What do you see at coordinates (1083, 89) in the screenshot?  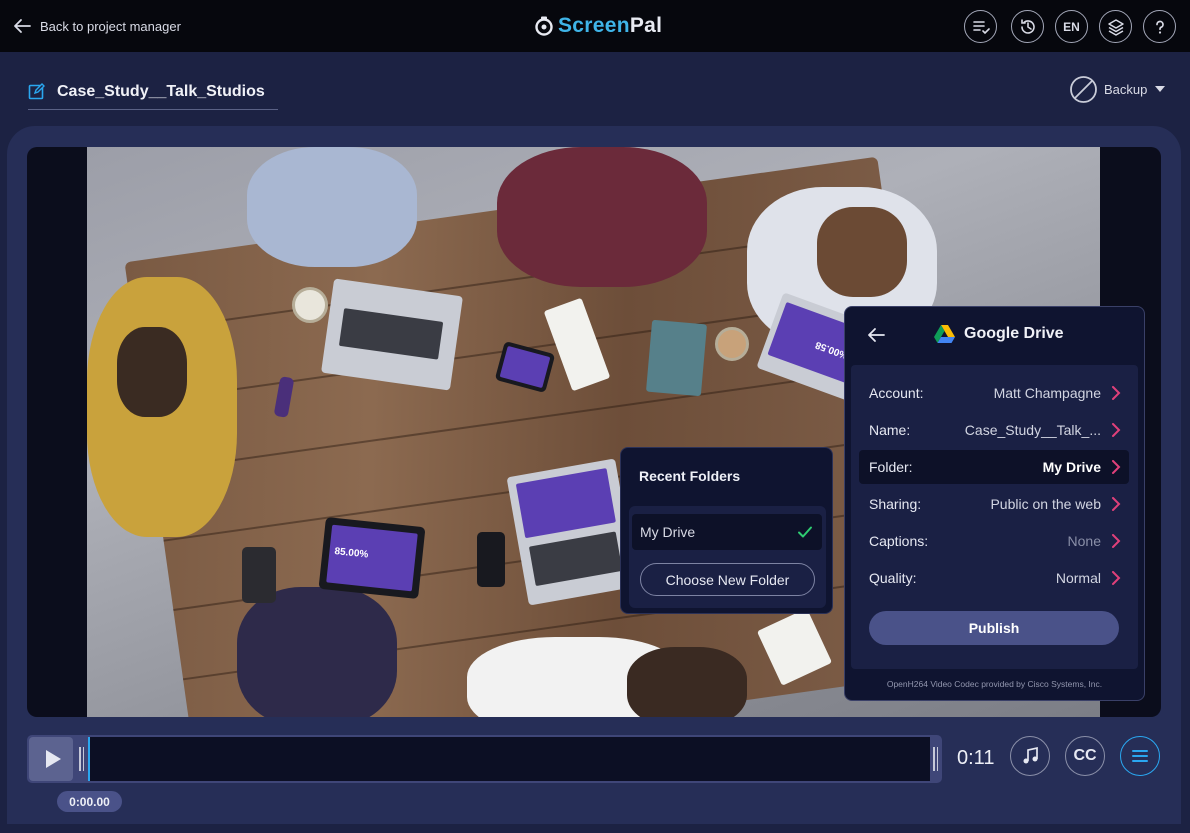 I see `no-backup-icon` at bounding box center [1083, 89].